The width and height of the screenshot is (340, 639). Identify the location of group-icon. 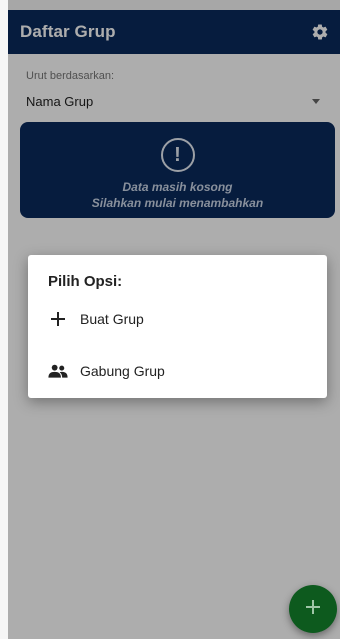
(58, 371).